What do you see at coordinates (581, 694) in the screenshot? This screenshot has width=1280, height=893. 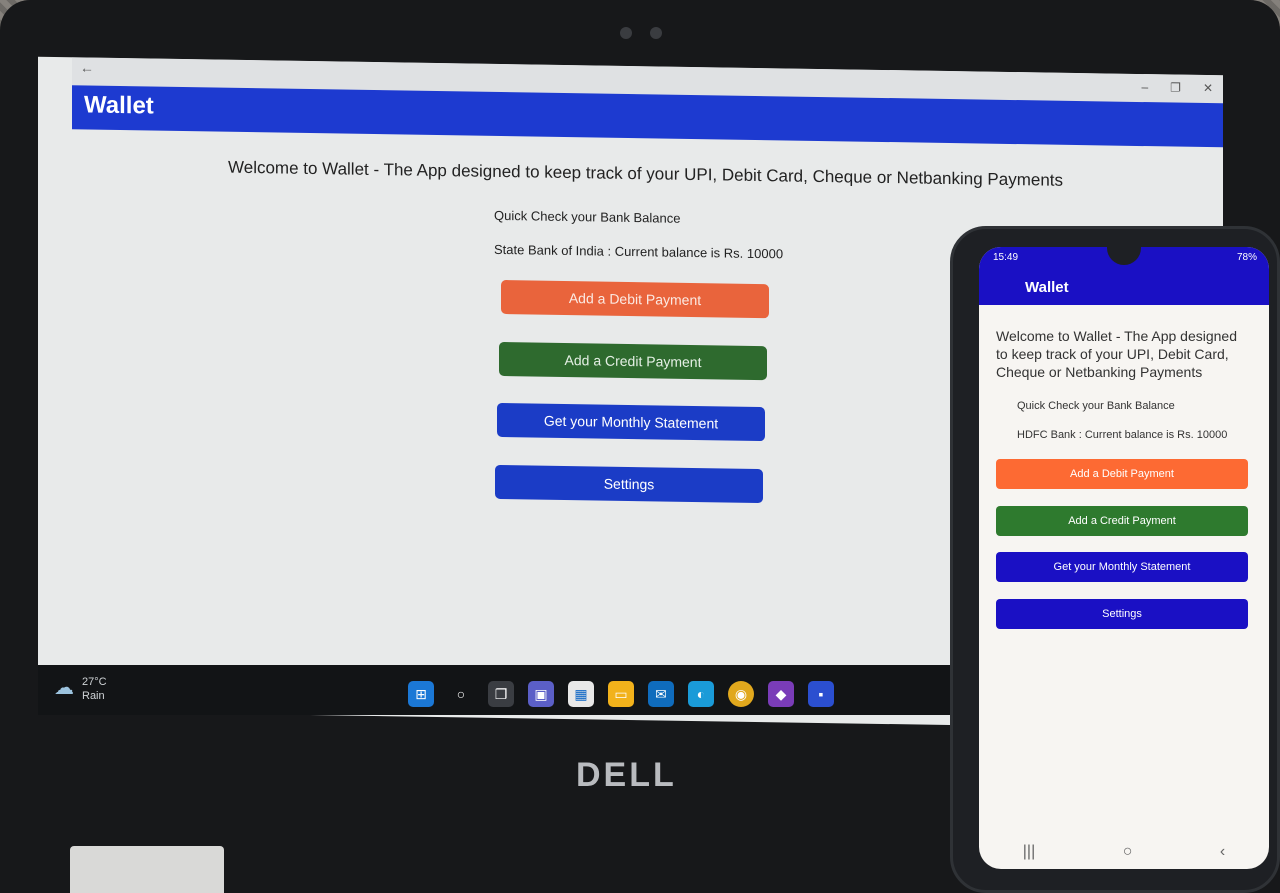 I see `store-icon: ▦` at bounding box center [581, 694].